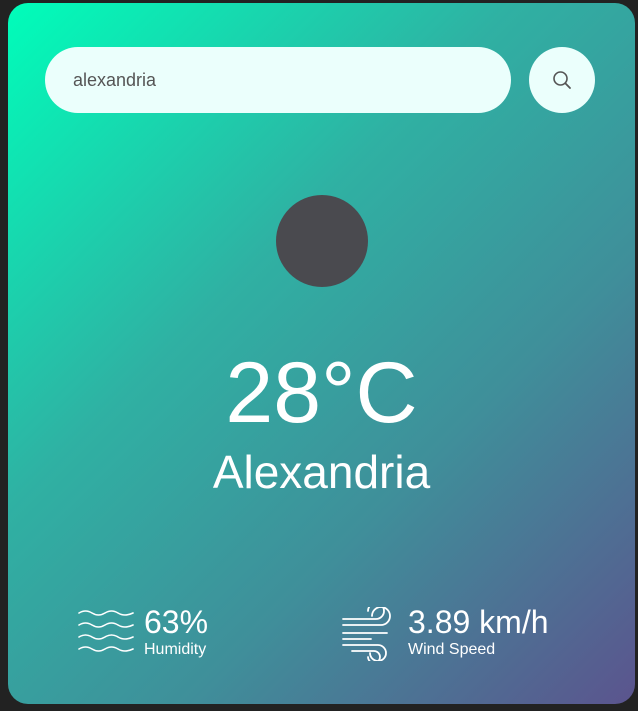 The width and height of the screenshot is (638, 711). Describe the element at coordinates (321, 472) in the screenshot. I see `city-name: Alexandria` at that location.